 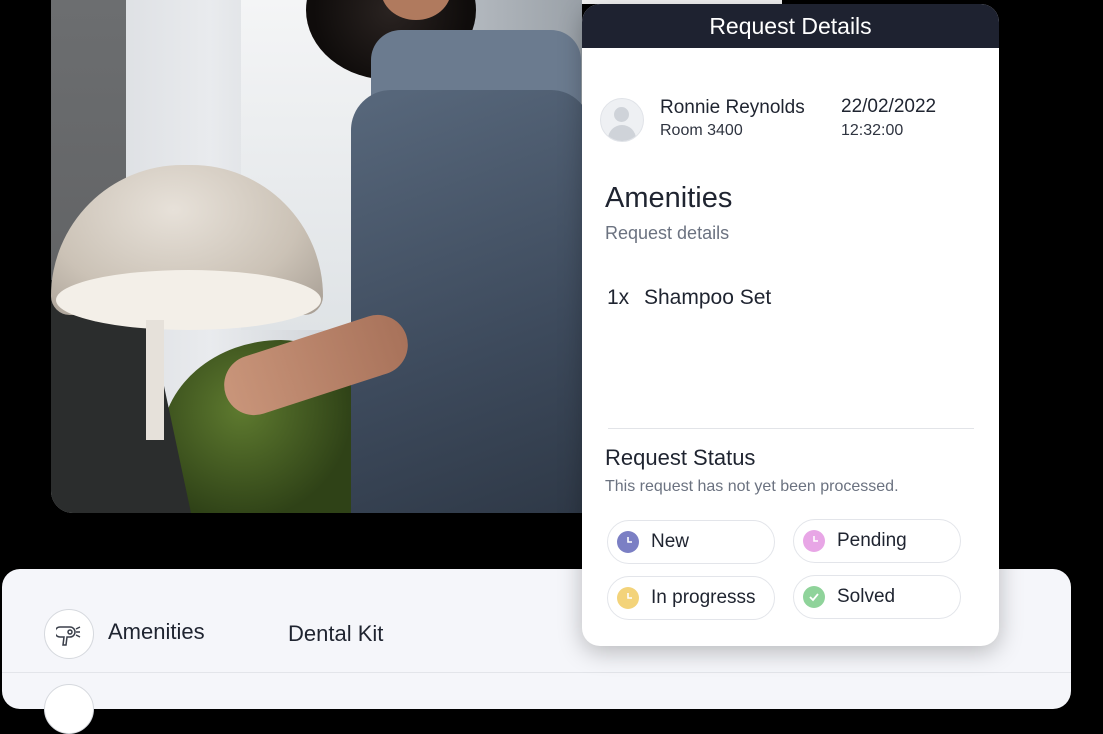 What do you see at coordinates (703, 597) in the screenshot?
I see `status-label: In progresss` at bounding box center [703, 597].